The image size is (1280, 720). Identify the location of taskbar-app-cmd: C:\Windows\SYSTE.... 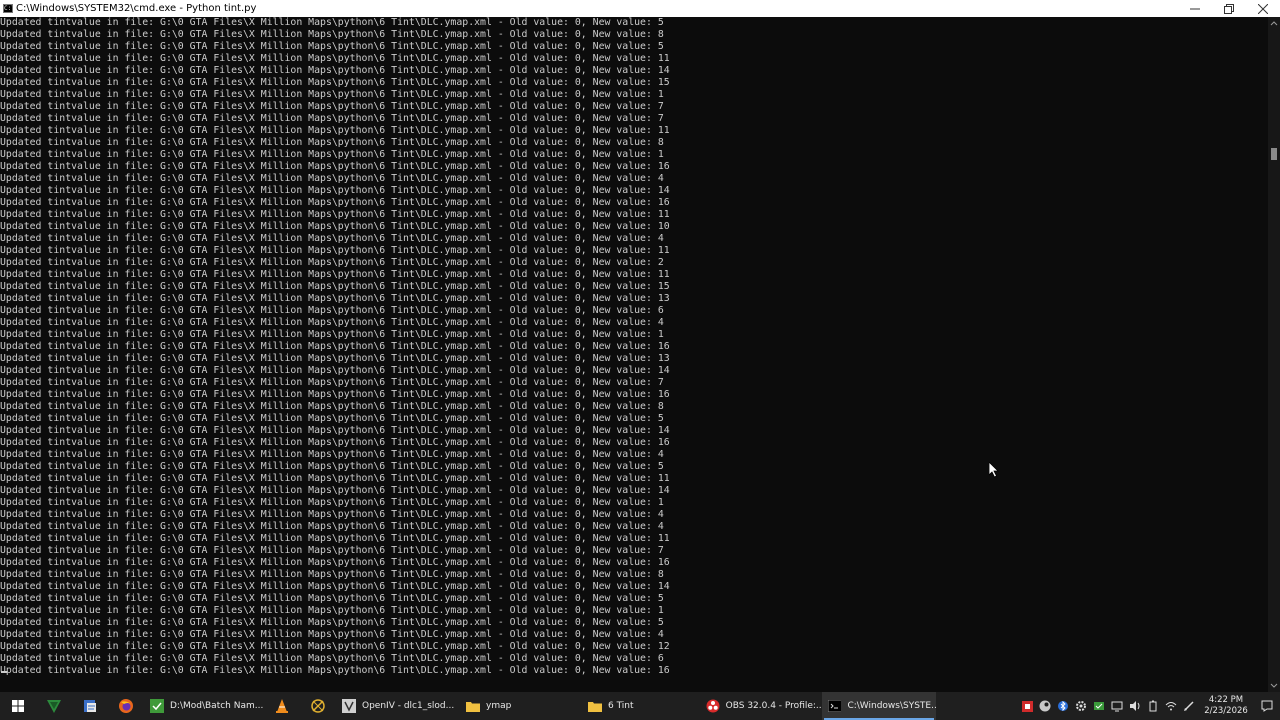
(879, 706).